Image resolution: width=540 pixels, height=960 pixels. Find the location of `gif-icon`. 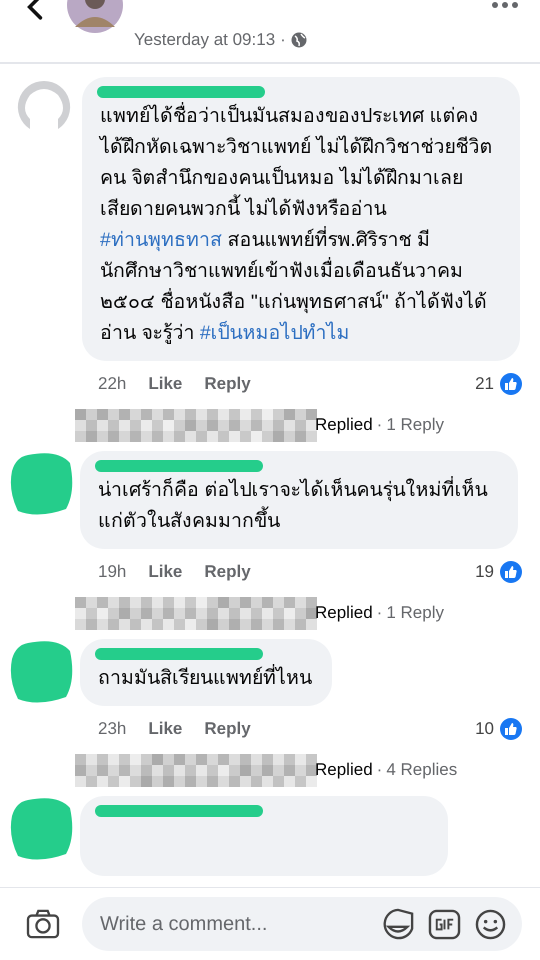

gif-icon is located at coordinates (444, 924).